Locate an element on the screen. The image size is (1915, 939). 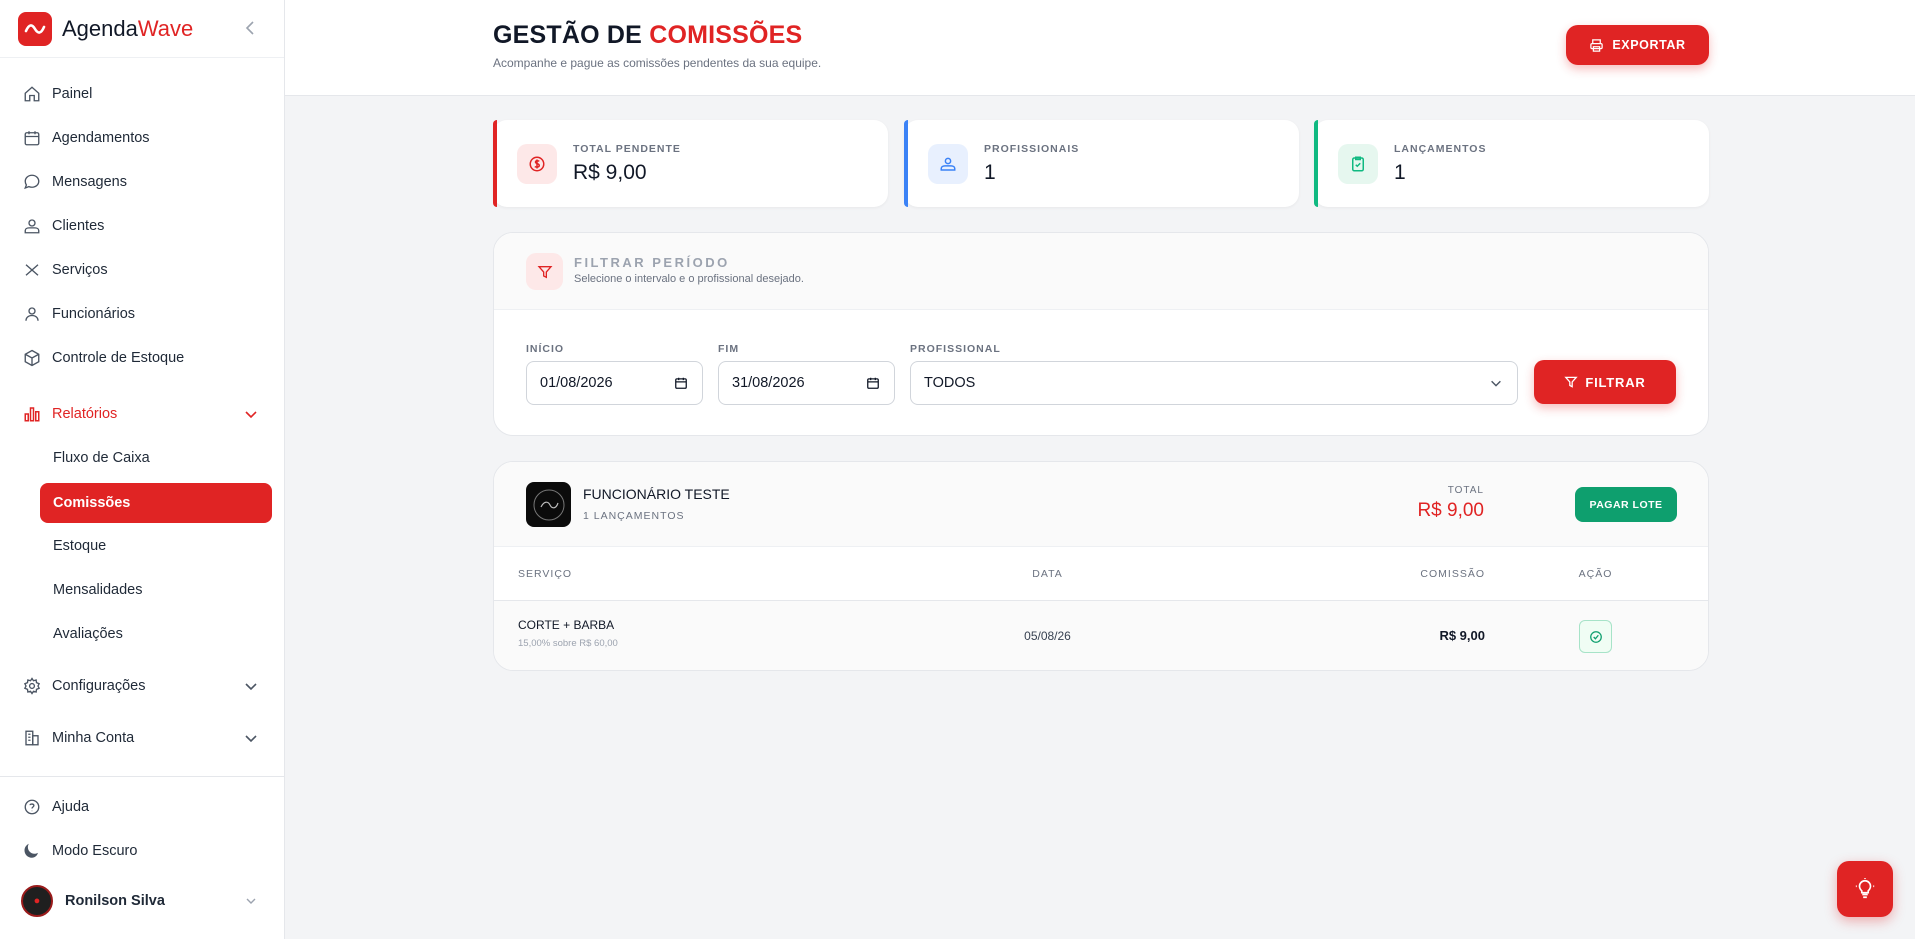
stat-label: PROFISSIONAIS is located at coordinates (1032, 149).